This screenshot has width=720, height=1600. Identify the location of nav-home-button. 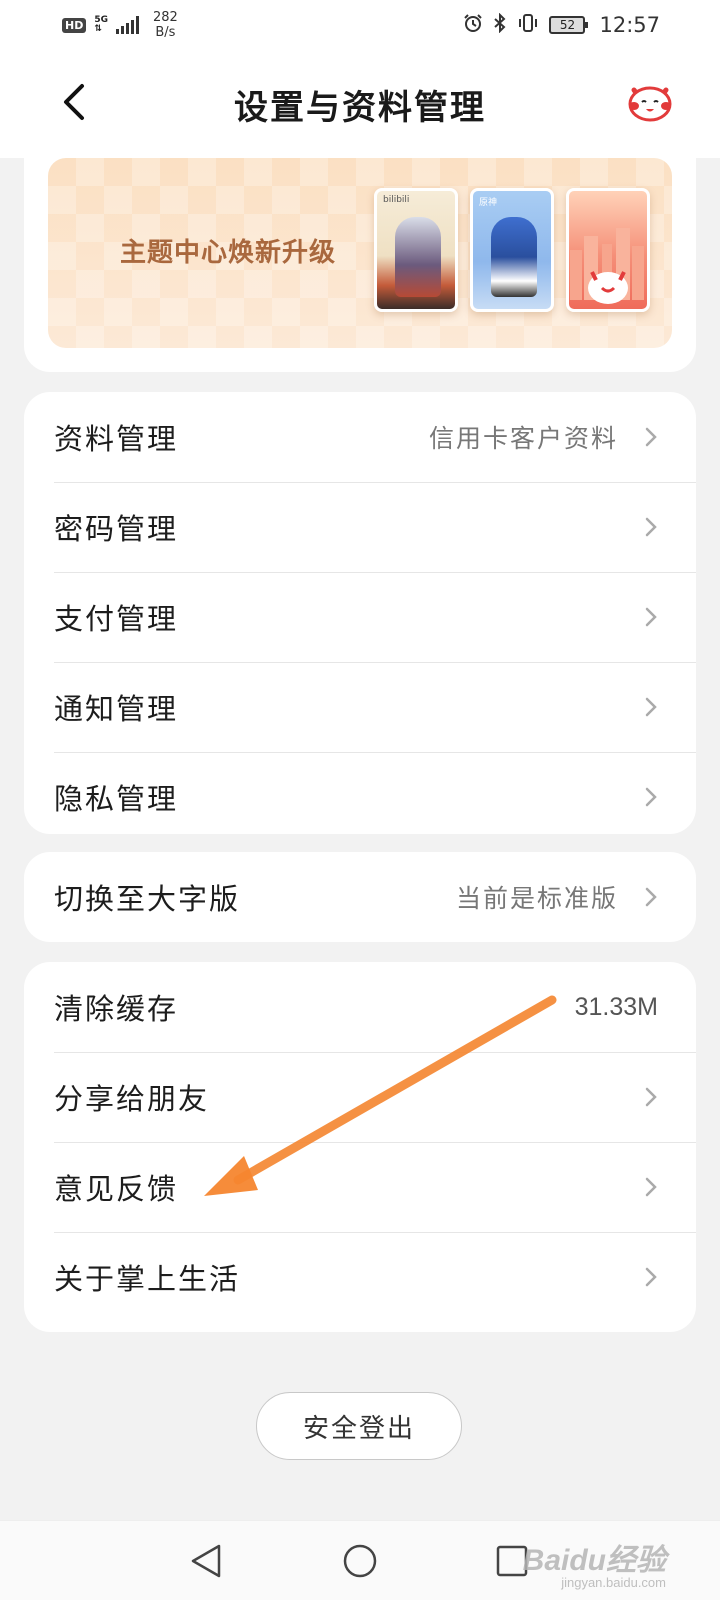
(360, 1561).